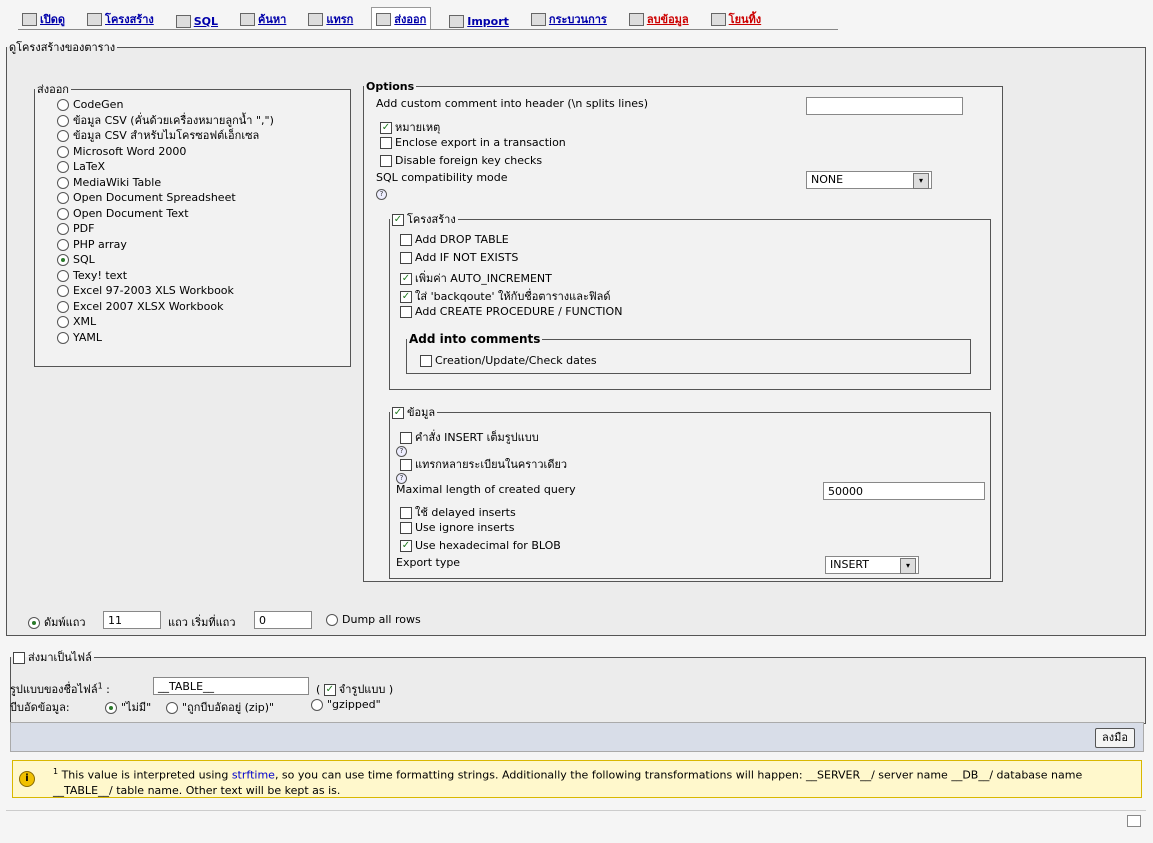 The height and width of the screenshot is (843, 1153). What do you see at coordinates (165, 307) in the screenshot?
I see `format-xlsx: Excel 2007 XLSX Workbook` at bounding box center [165, 307].